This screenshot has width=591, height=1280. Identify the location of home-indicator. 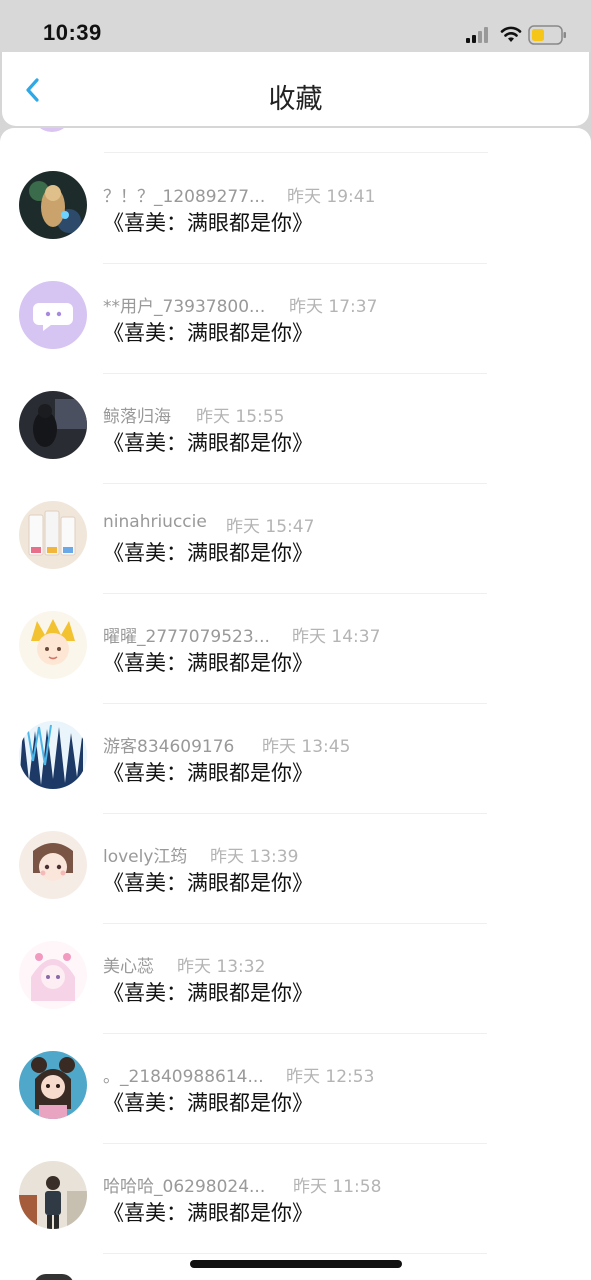
(296, 1264).